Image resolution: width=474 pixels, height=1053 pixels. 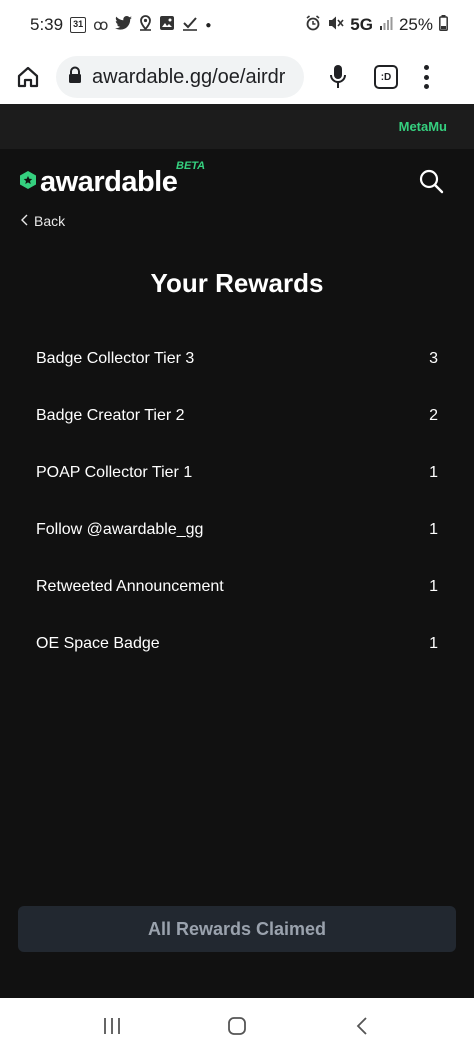 I want to click on reward-name: POAP Collector Tier 1, so click(x=114, y=472).